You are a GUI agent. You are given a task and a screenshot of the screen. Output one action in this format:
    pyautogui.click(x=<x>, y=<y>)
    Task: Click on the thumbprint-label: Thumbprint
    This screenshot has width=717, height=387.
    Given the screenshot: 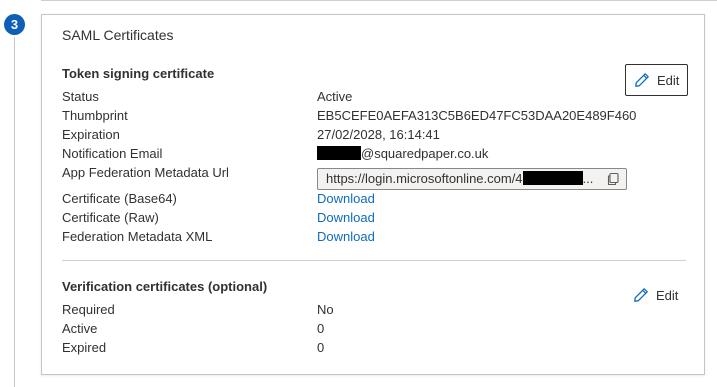 What is the action you would take?
    pyautogui.click(x=95, y=115)
    